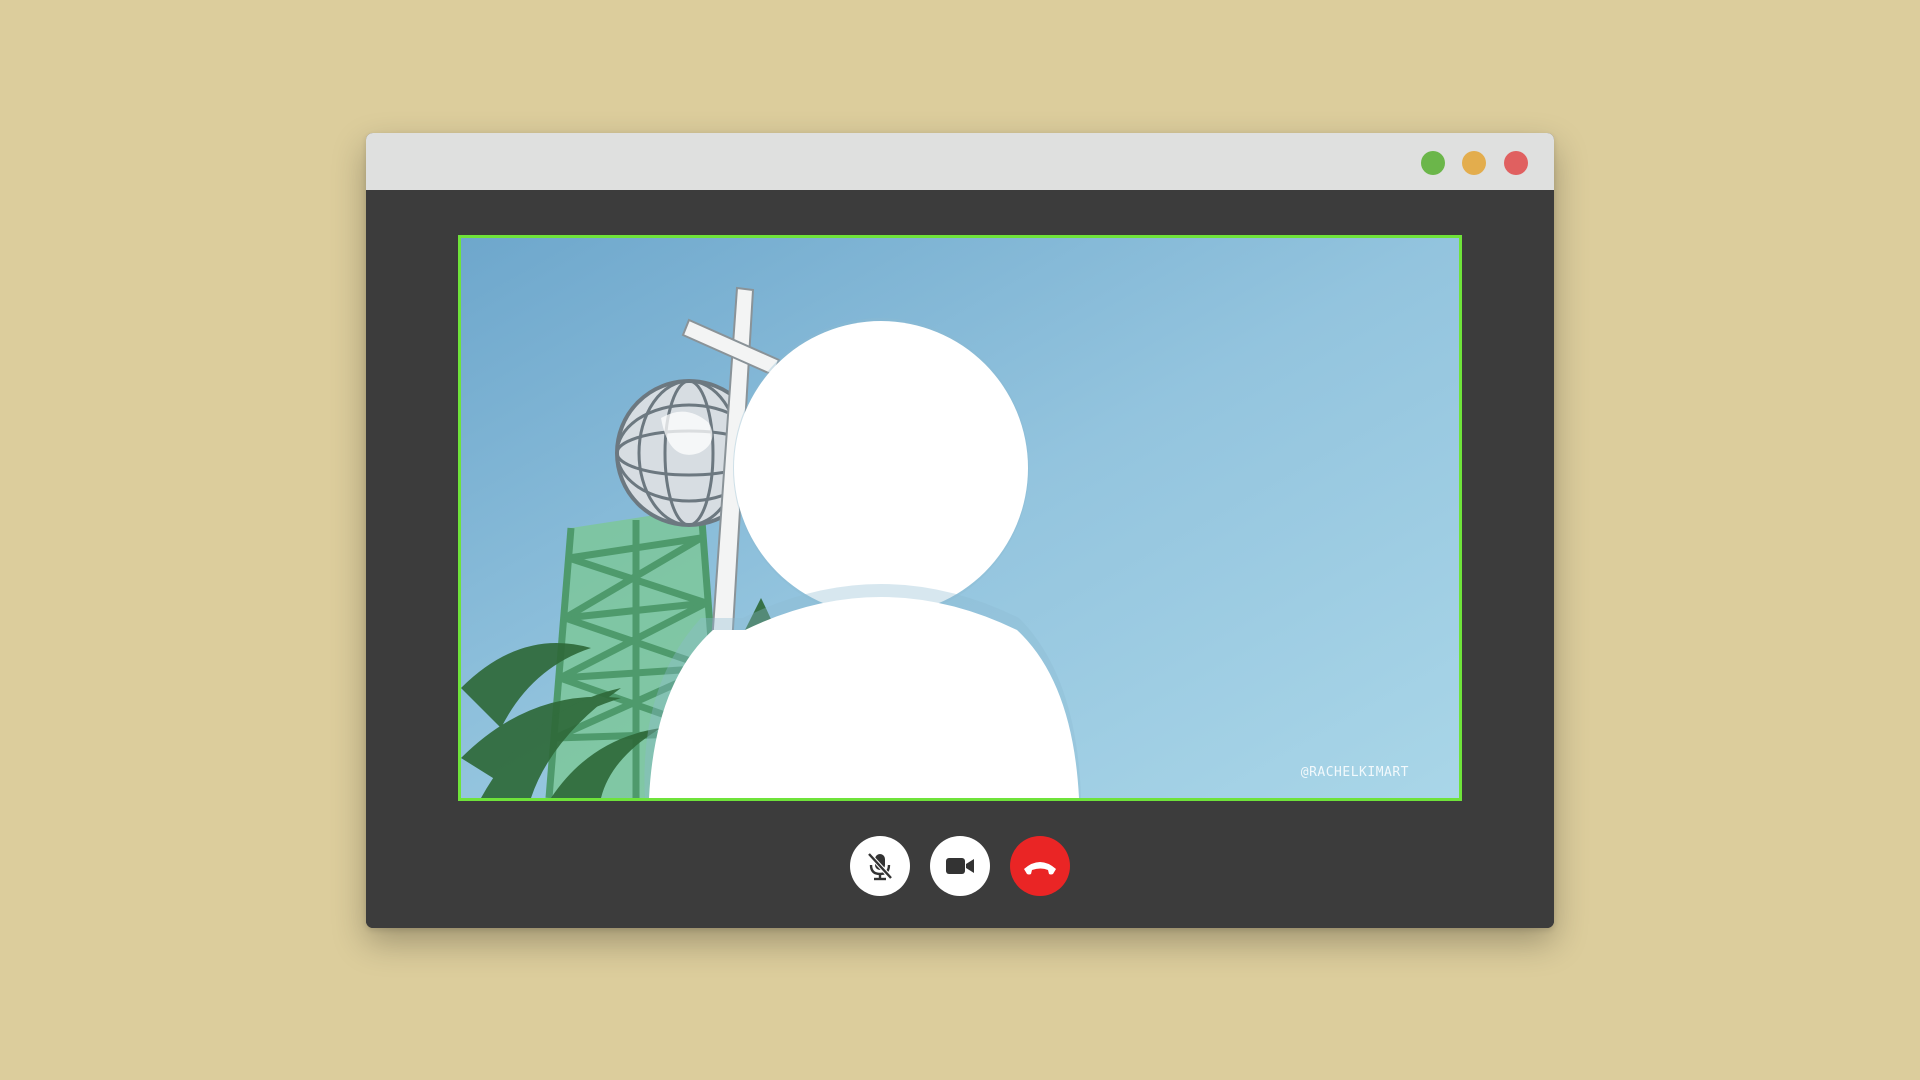 Image resolution: width=1920 pixels, height=1080 pixels. I want to click on mute-button, so click(880, 866).